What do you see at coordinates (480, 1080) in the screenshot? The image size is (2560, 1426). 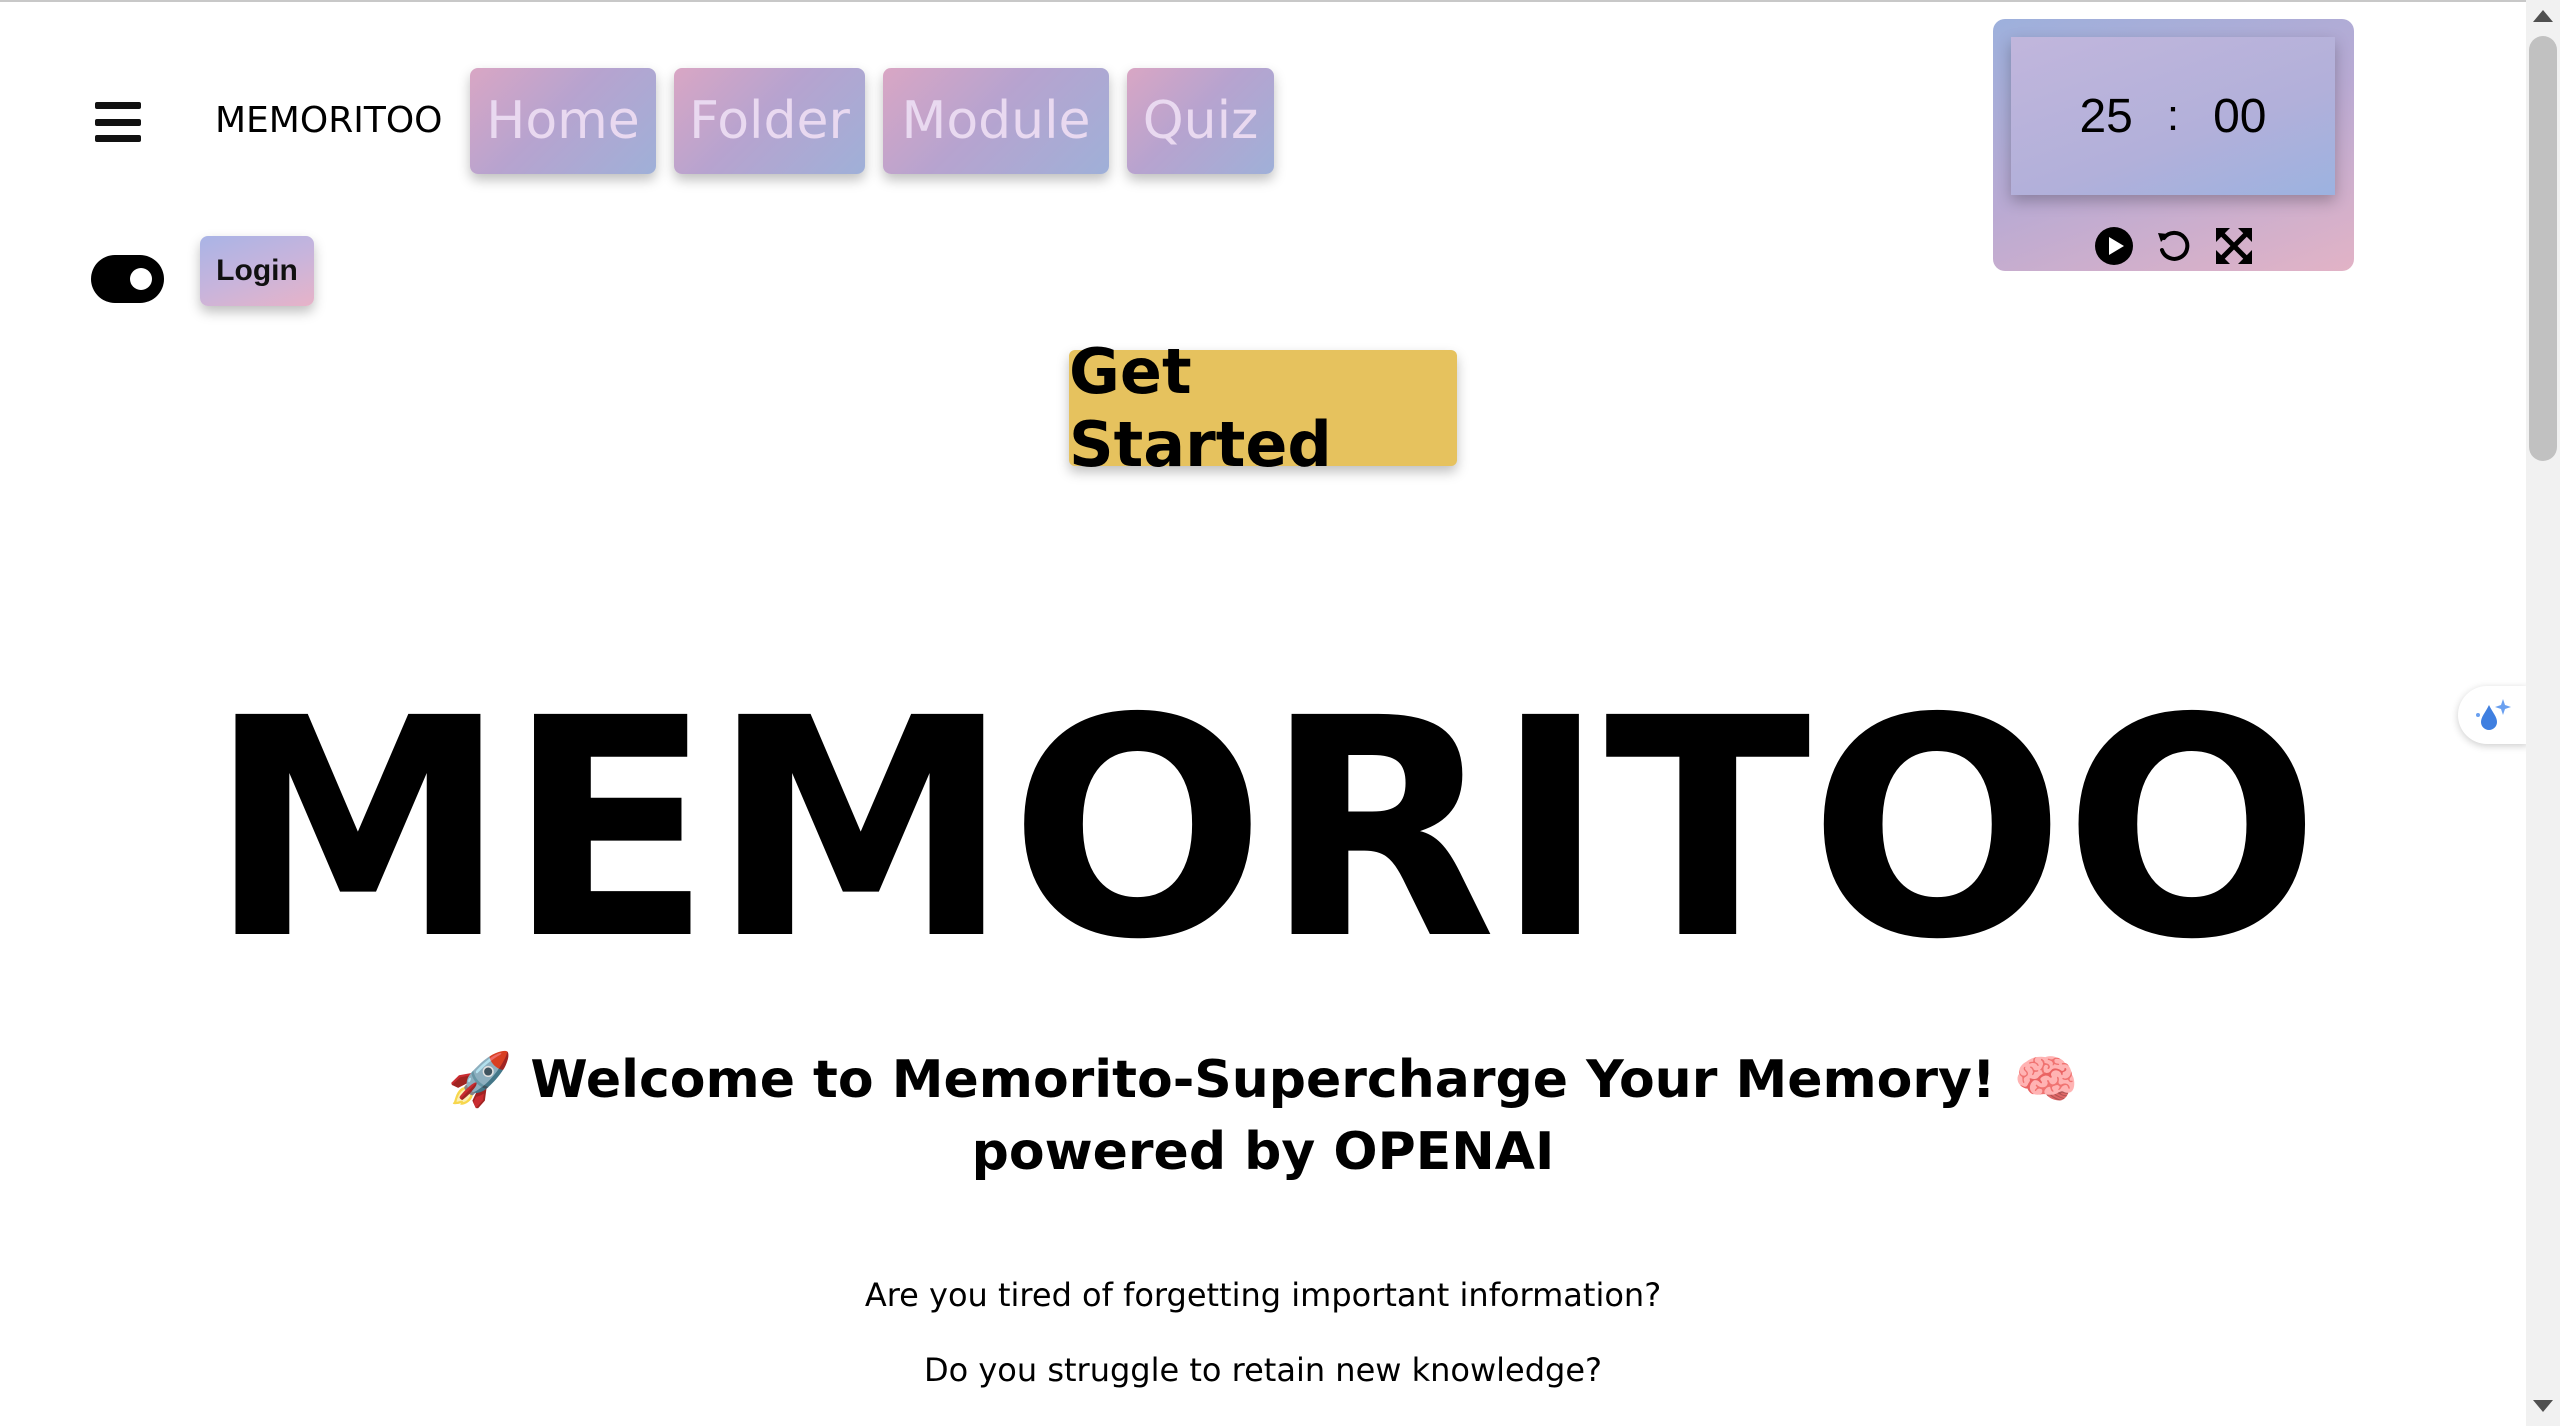 I see `rocket-icon: 🚀` at bounding box center [480, 1080].